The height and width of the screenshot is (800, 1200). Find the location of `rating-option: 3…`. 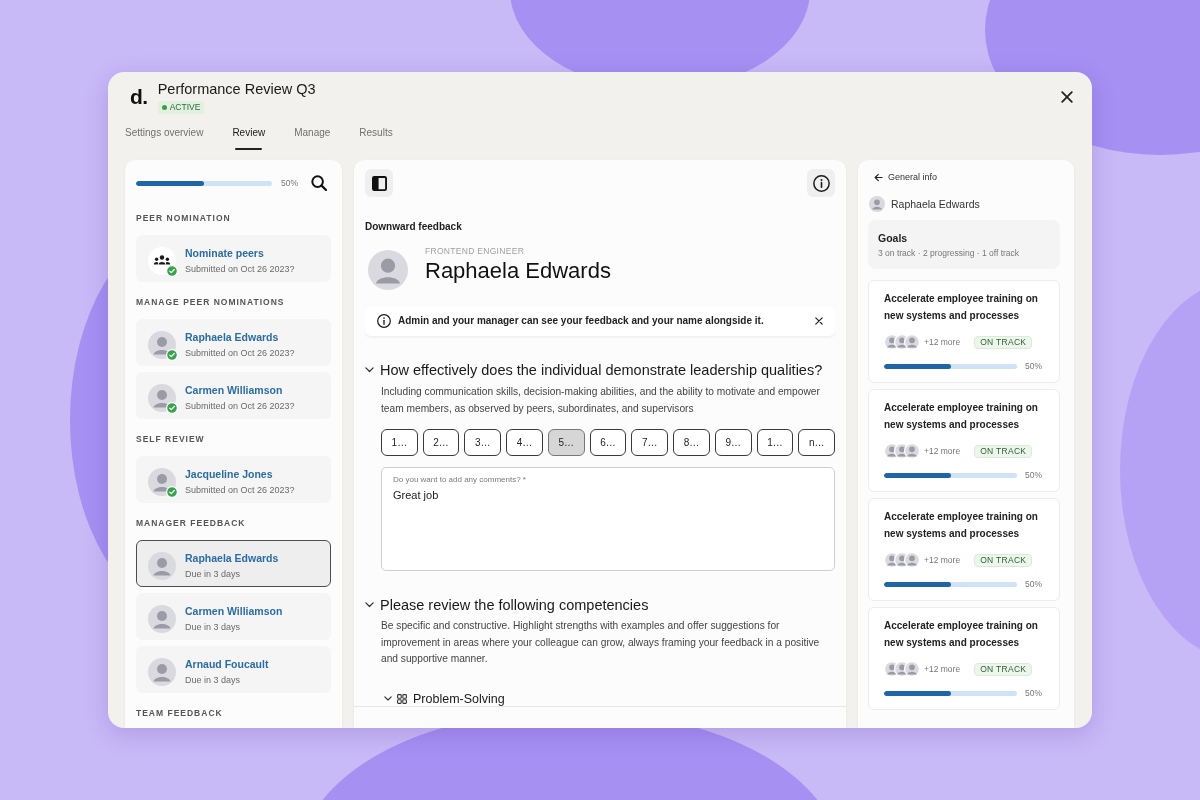

rating-option: 3… is located at coordinates (483, 442).